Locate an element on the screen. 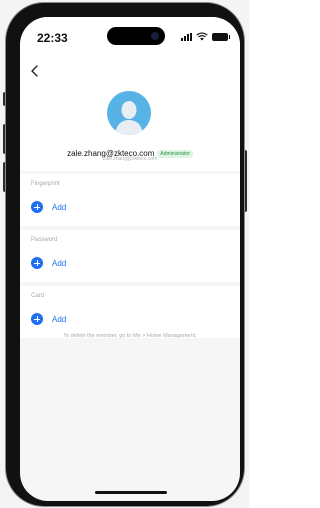  section-title: Password is located at coordinates (44, 240).